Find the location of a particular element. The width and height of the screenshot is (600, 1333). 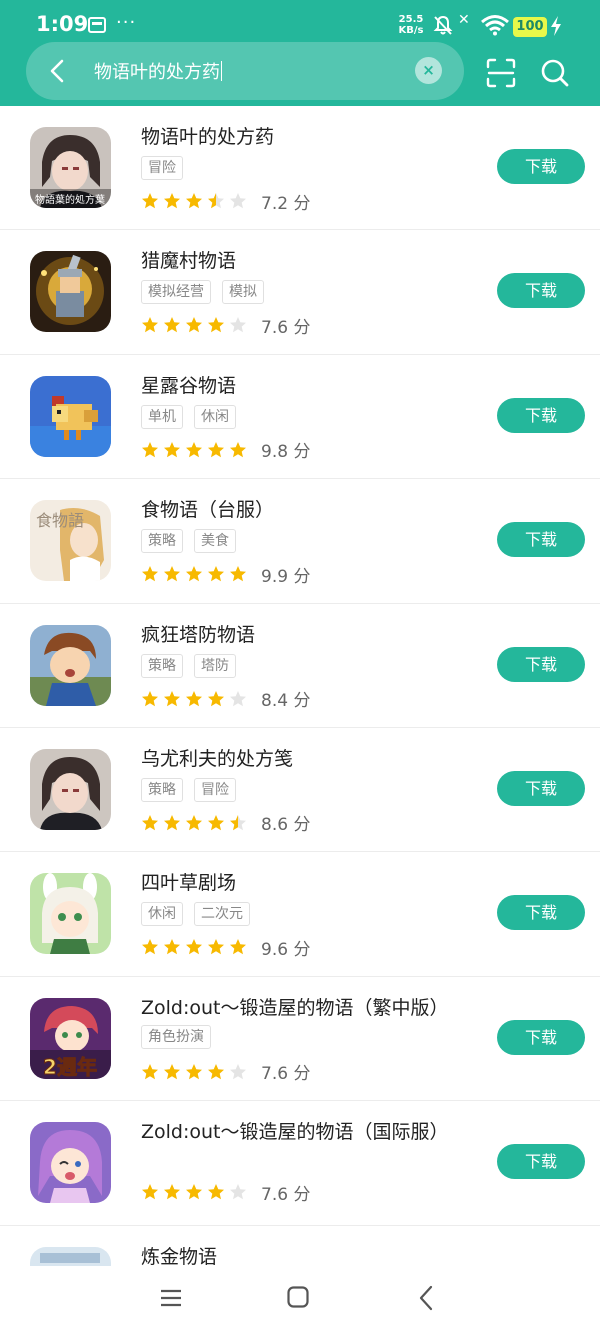

rating: 9.6 分 is located at coordinates (225, 947).